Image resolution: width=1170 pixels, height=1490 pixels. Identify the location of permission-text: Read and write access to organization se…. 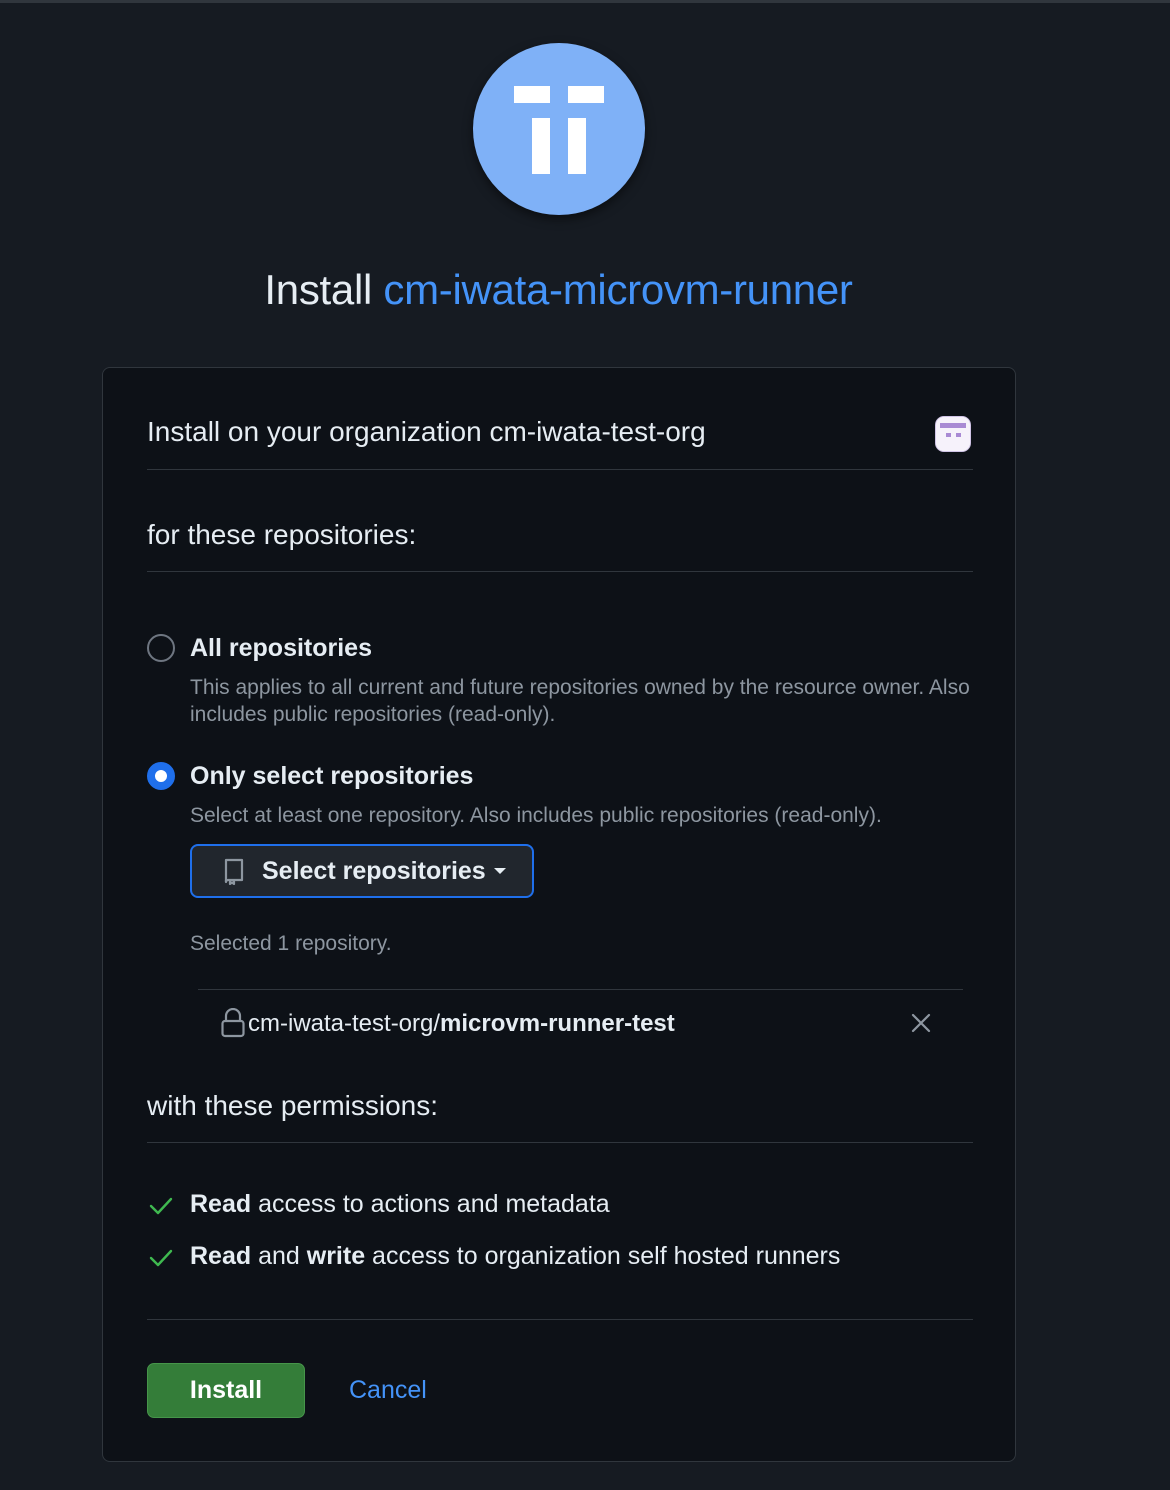
(515, 1256).